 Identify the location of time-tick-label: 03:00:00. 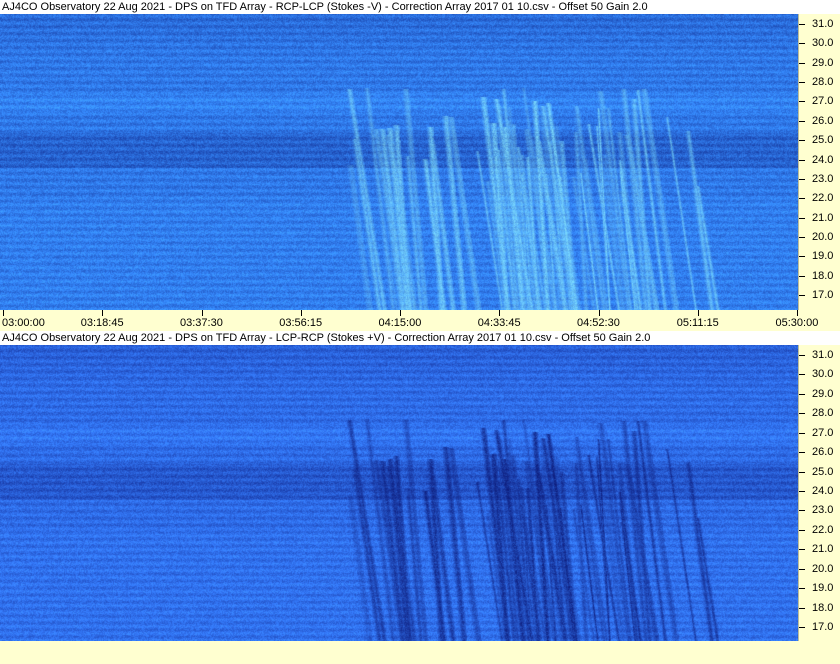
(23, 320).